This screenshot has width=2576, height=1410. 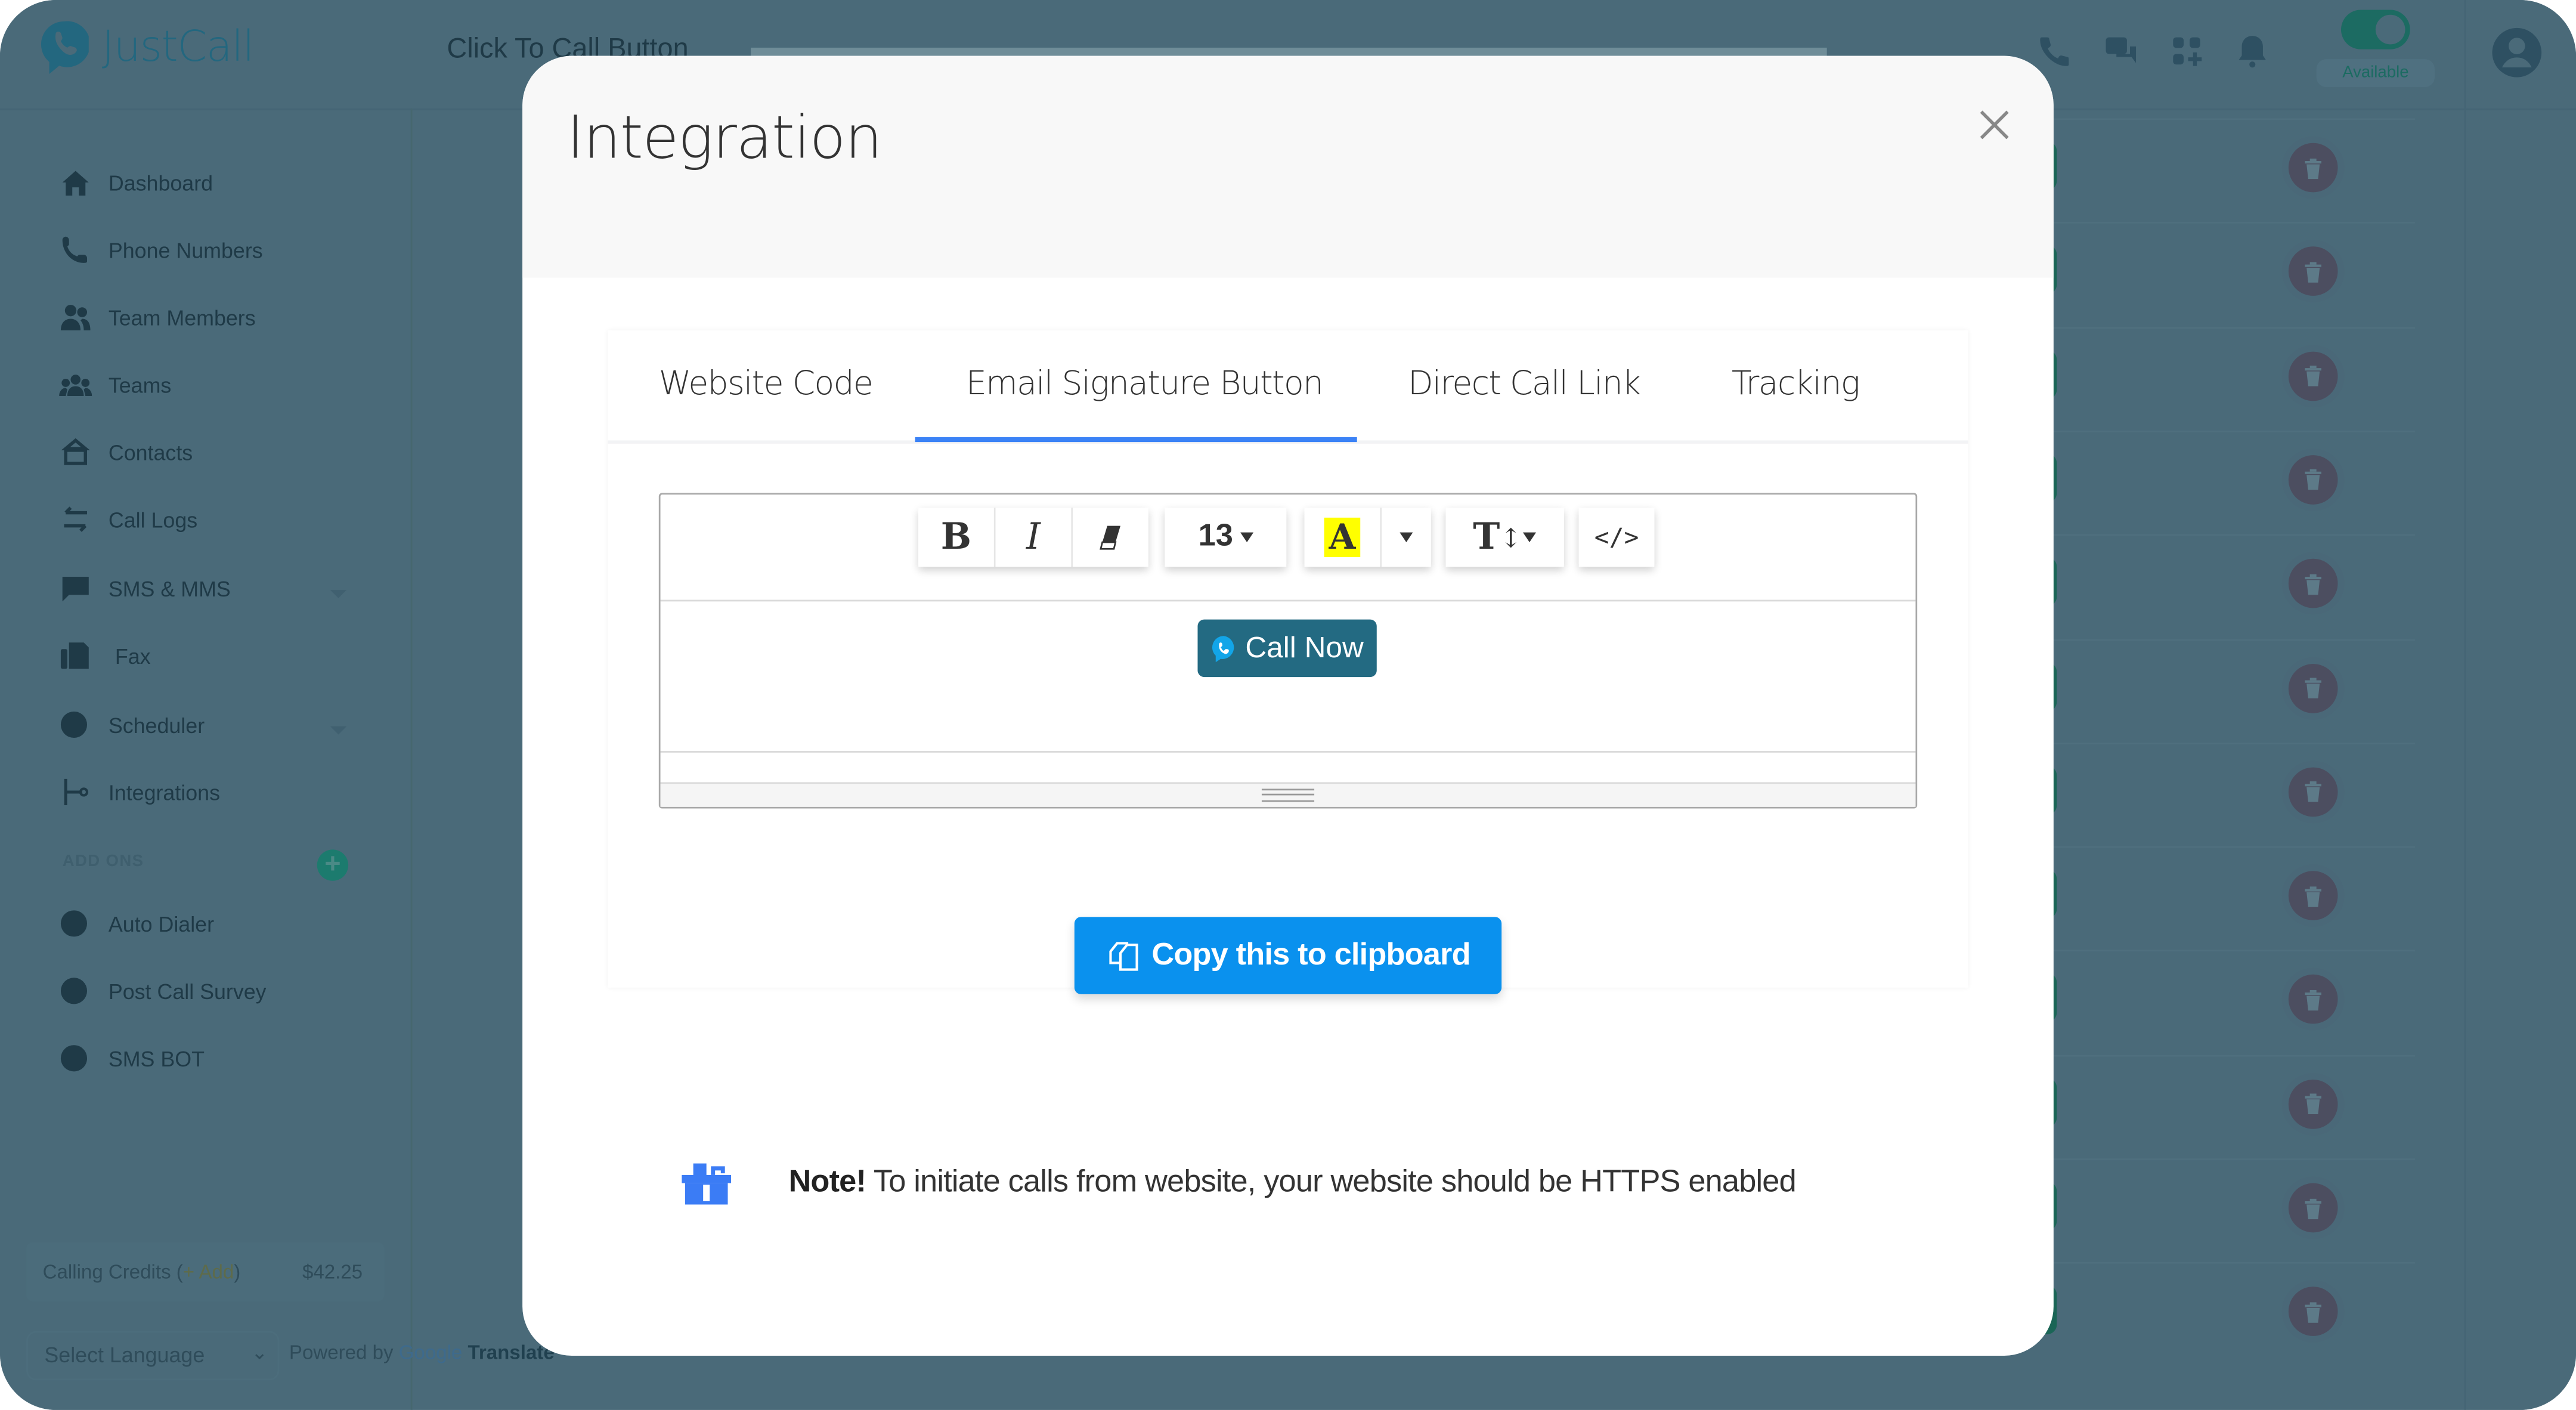 I want to click on color-dropdown, so click(x=1406, y=537).